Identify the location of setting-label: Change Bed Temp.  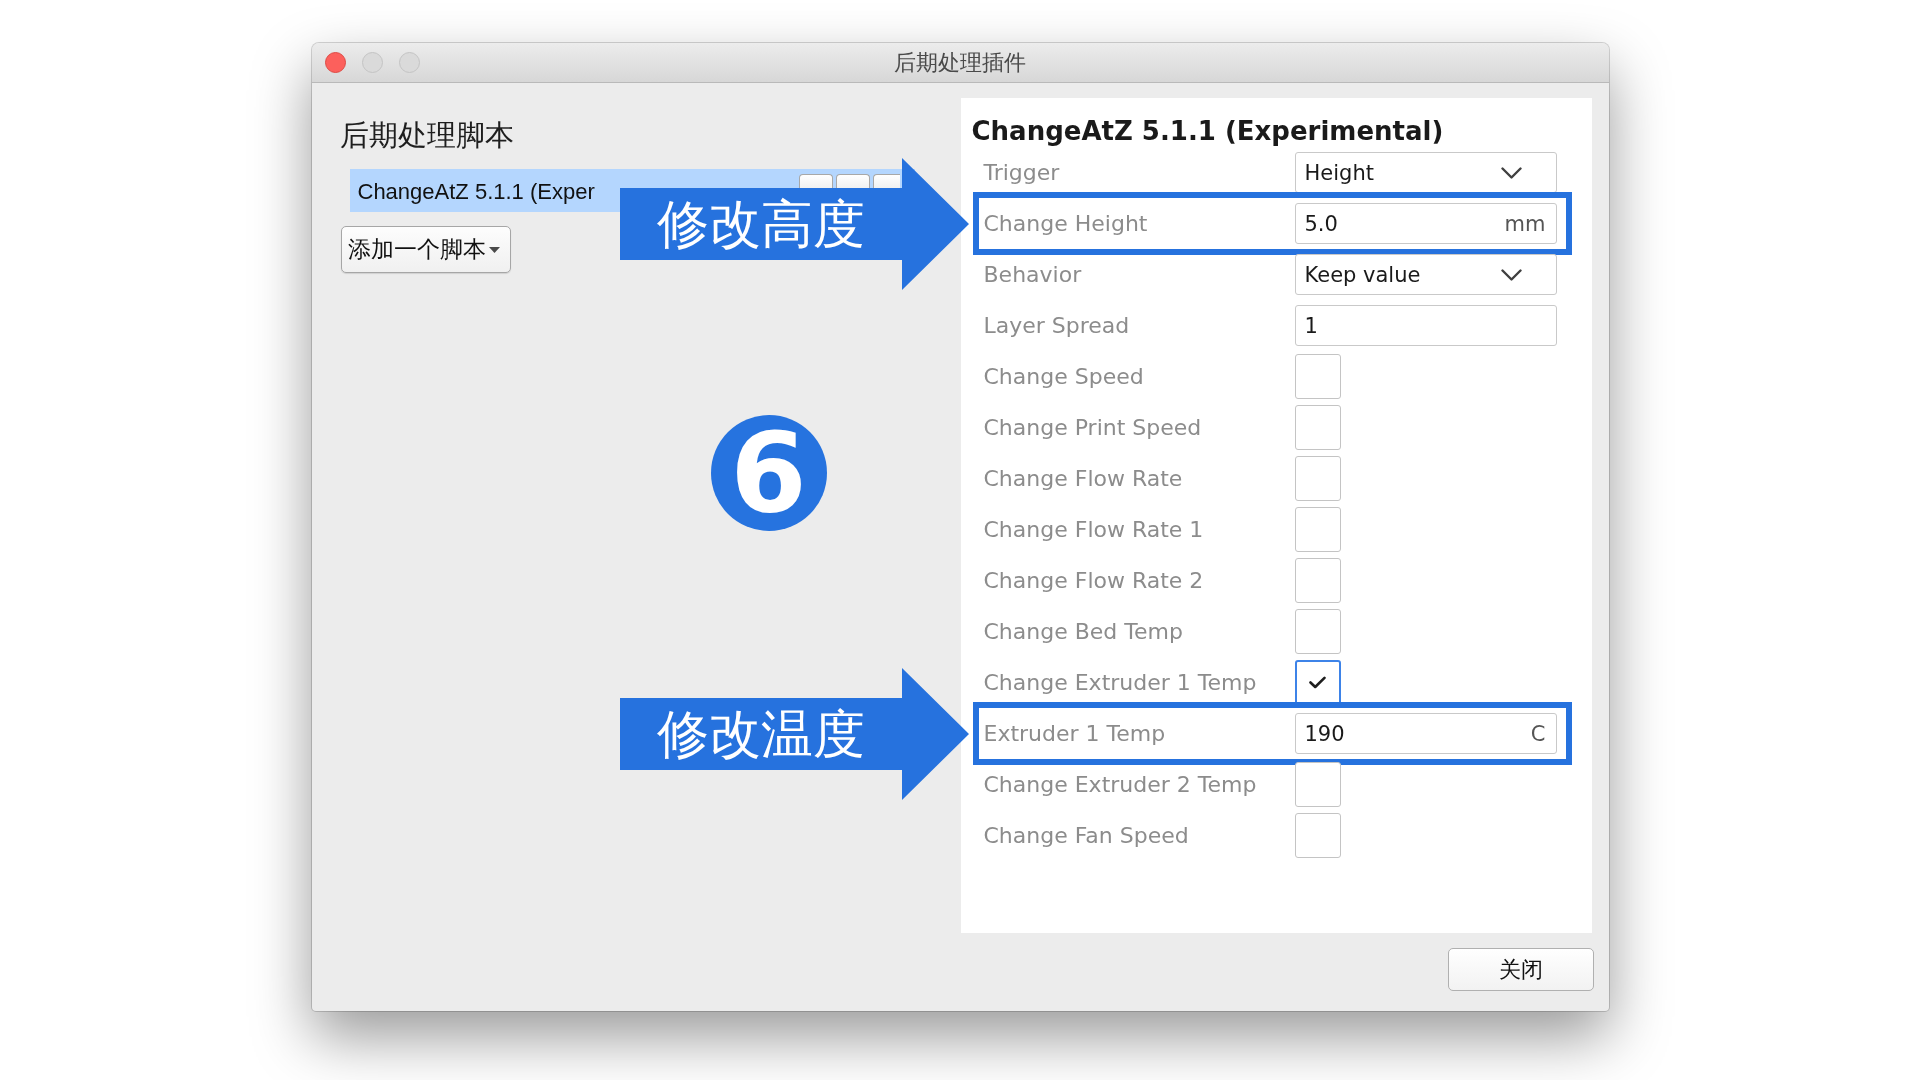
(1083, 631).